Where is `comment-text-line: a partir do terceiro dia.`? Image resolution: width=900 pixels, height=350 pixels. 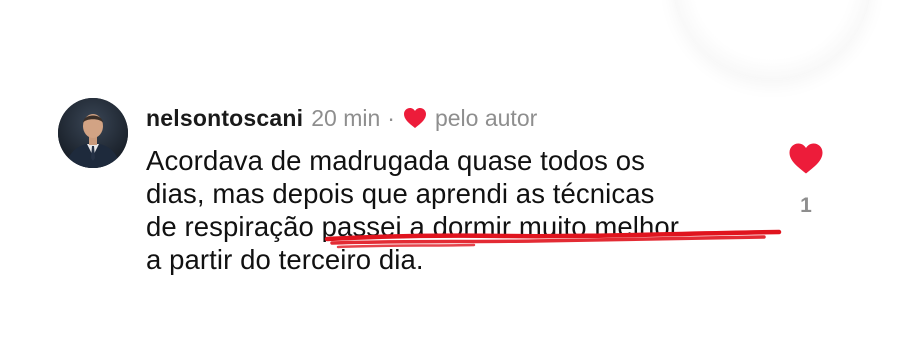
comment-text-line: a partir do terceiro dia. is located at coordinates (285, 259).